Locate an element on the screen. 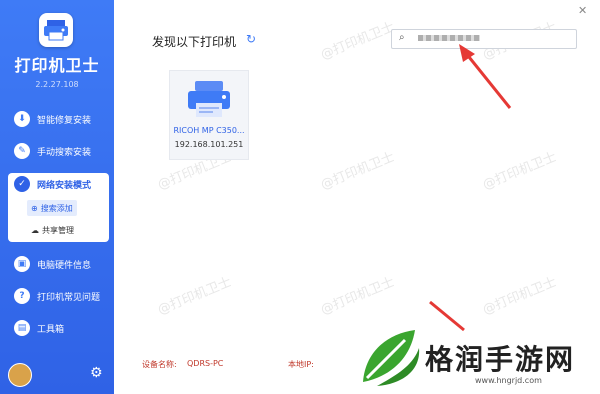  refresh-icon: ↻ is located at coordinates (251, 39).